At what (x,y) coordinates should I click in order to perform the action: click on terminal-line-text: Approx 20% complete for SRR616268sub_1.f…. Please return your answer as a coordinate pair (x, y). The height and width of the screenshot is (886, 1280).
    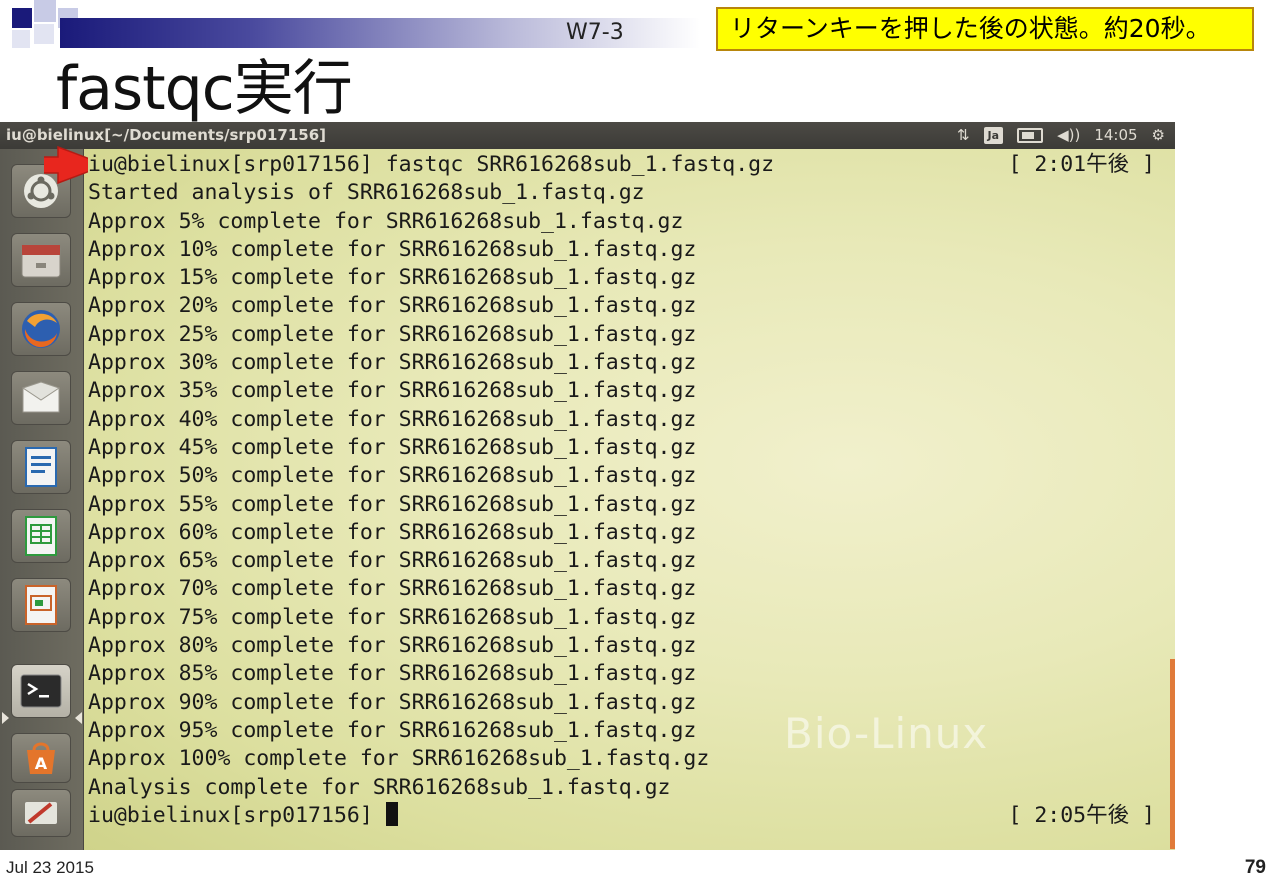
    Looking at the image, I should click on (392, 306).